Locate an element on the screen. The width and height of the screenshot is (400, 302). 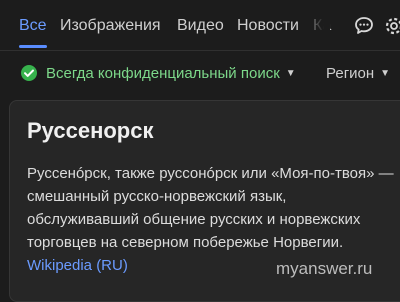
safe-search-label: Всегда конфиденциальный поиск is located at coordinates (163, 73).